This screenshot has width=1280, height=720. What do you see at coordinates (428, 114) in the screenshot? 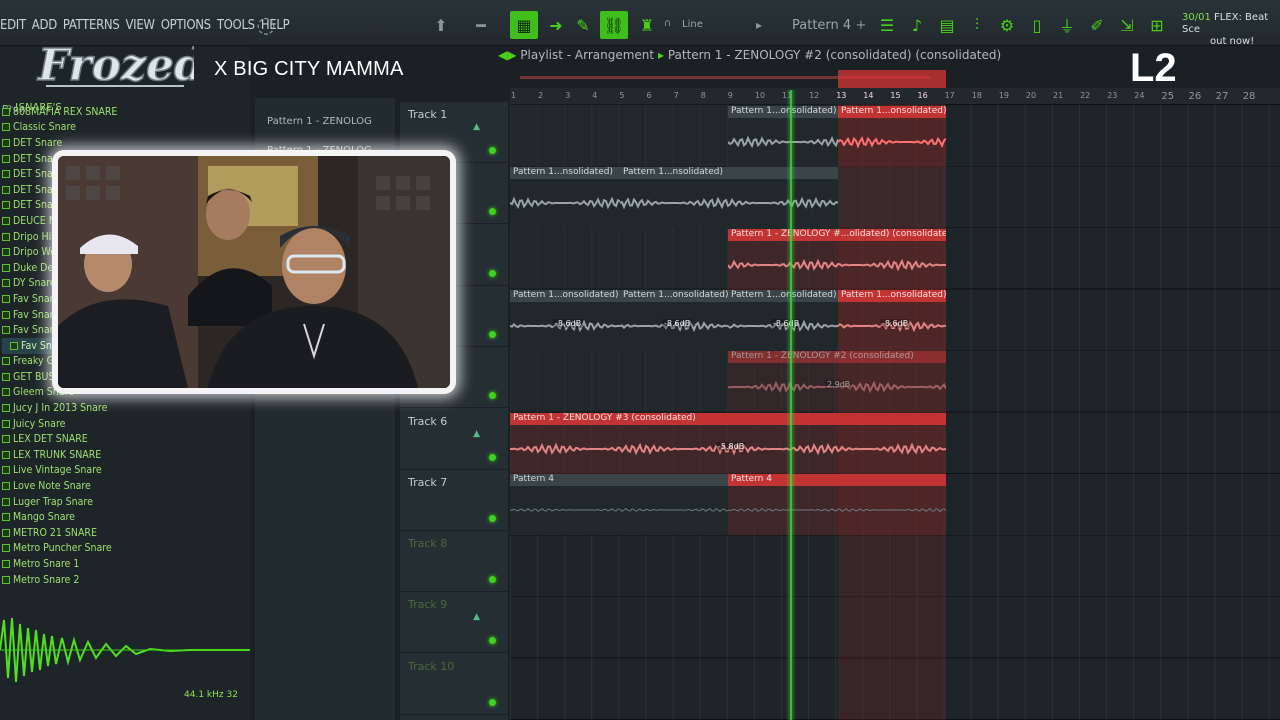
I see `track-name: Track 1` at bounding box center [428, 114].